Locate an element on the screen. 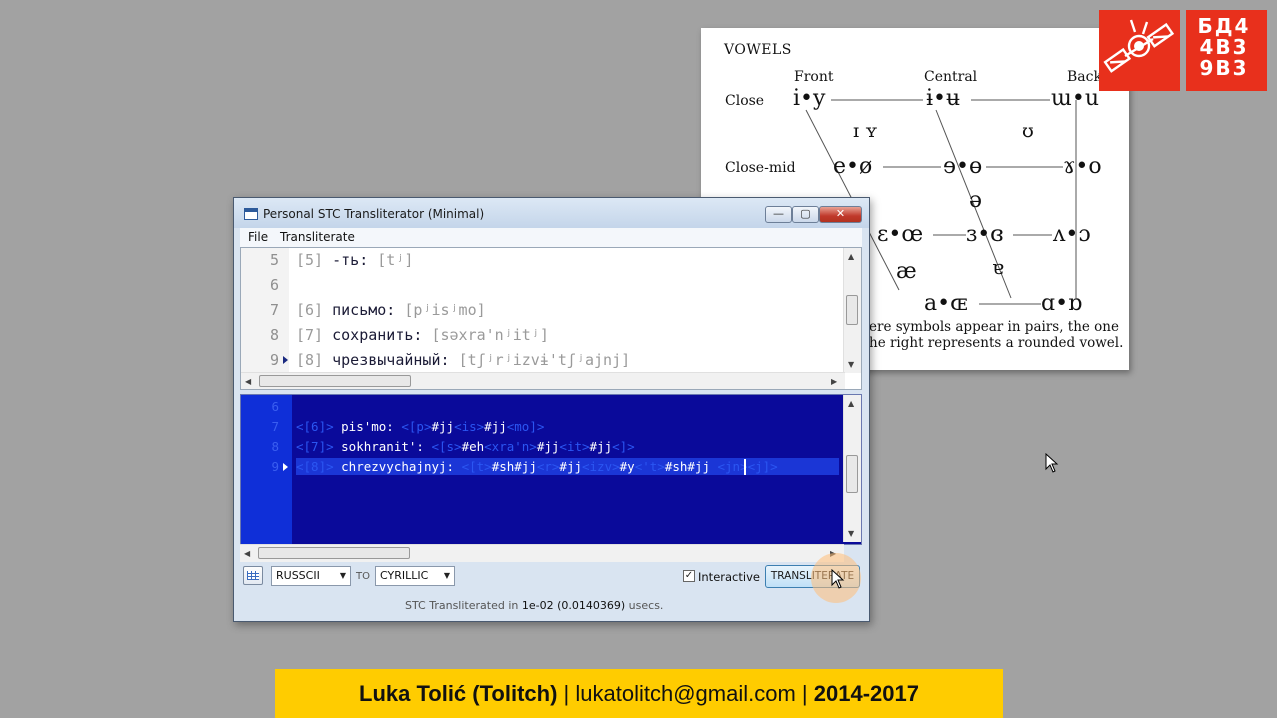 The image size is (1277, 718). output-ipa-segment: <is> is located at coordinates (469, 426).